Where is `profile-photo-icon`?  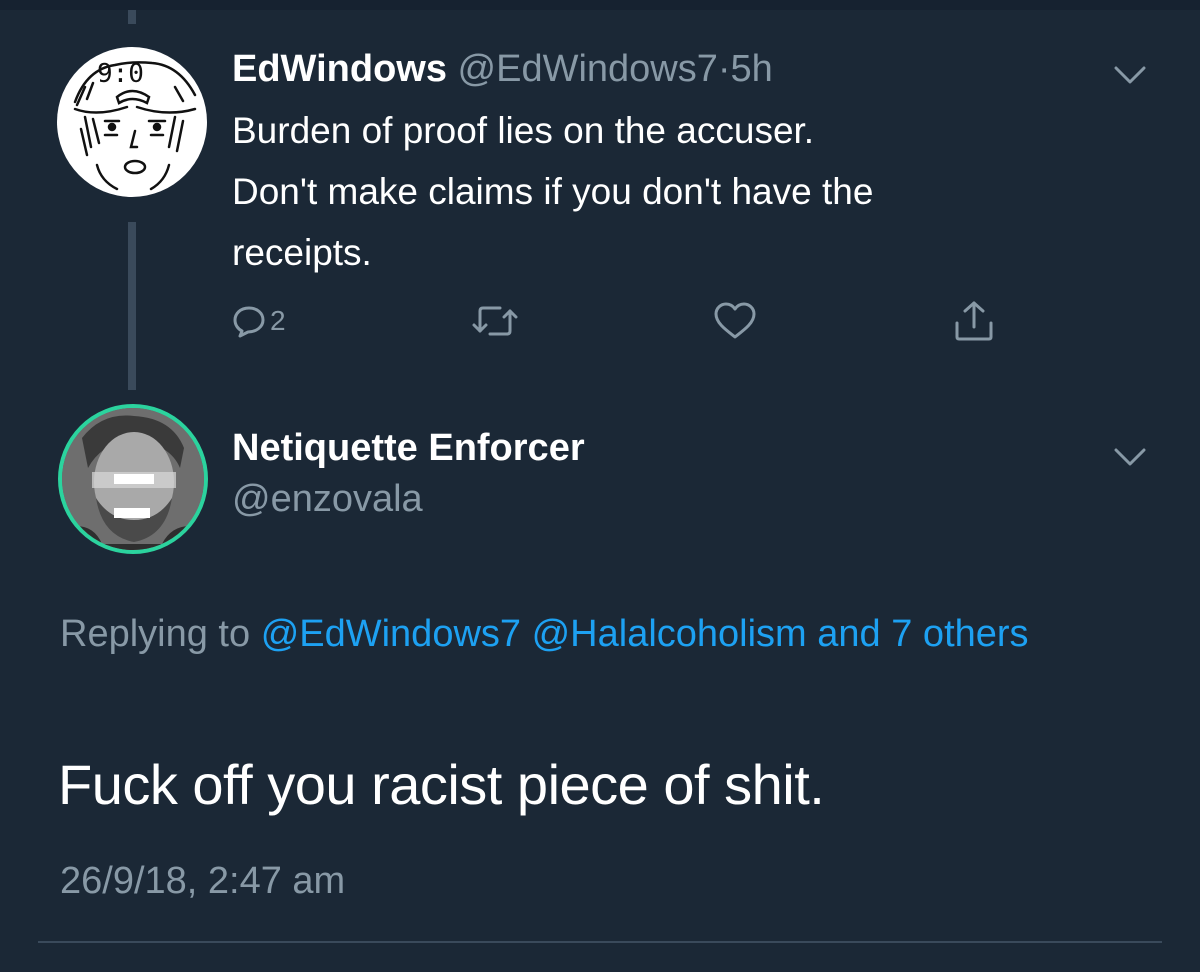 profile-photo-icon is located at coordinates (133, 479).